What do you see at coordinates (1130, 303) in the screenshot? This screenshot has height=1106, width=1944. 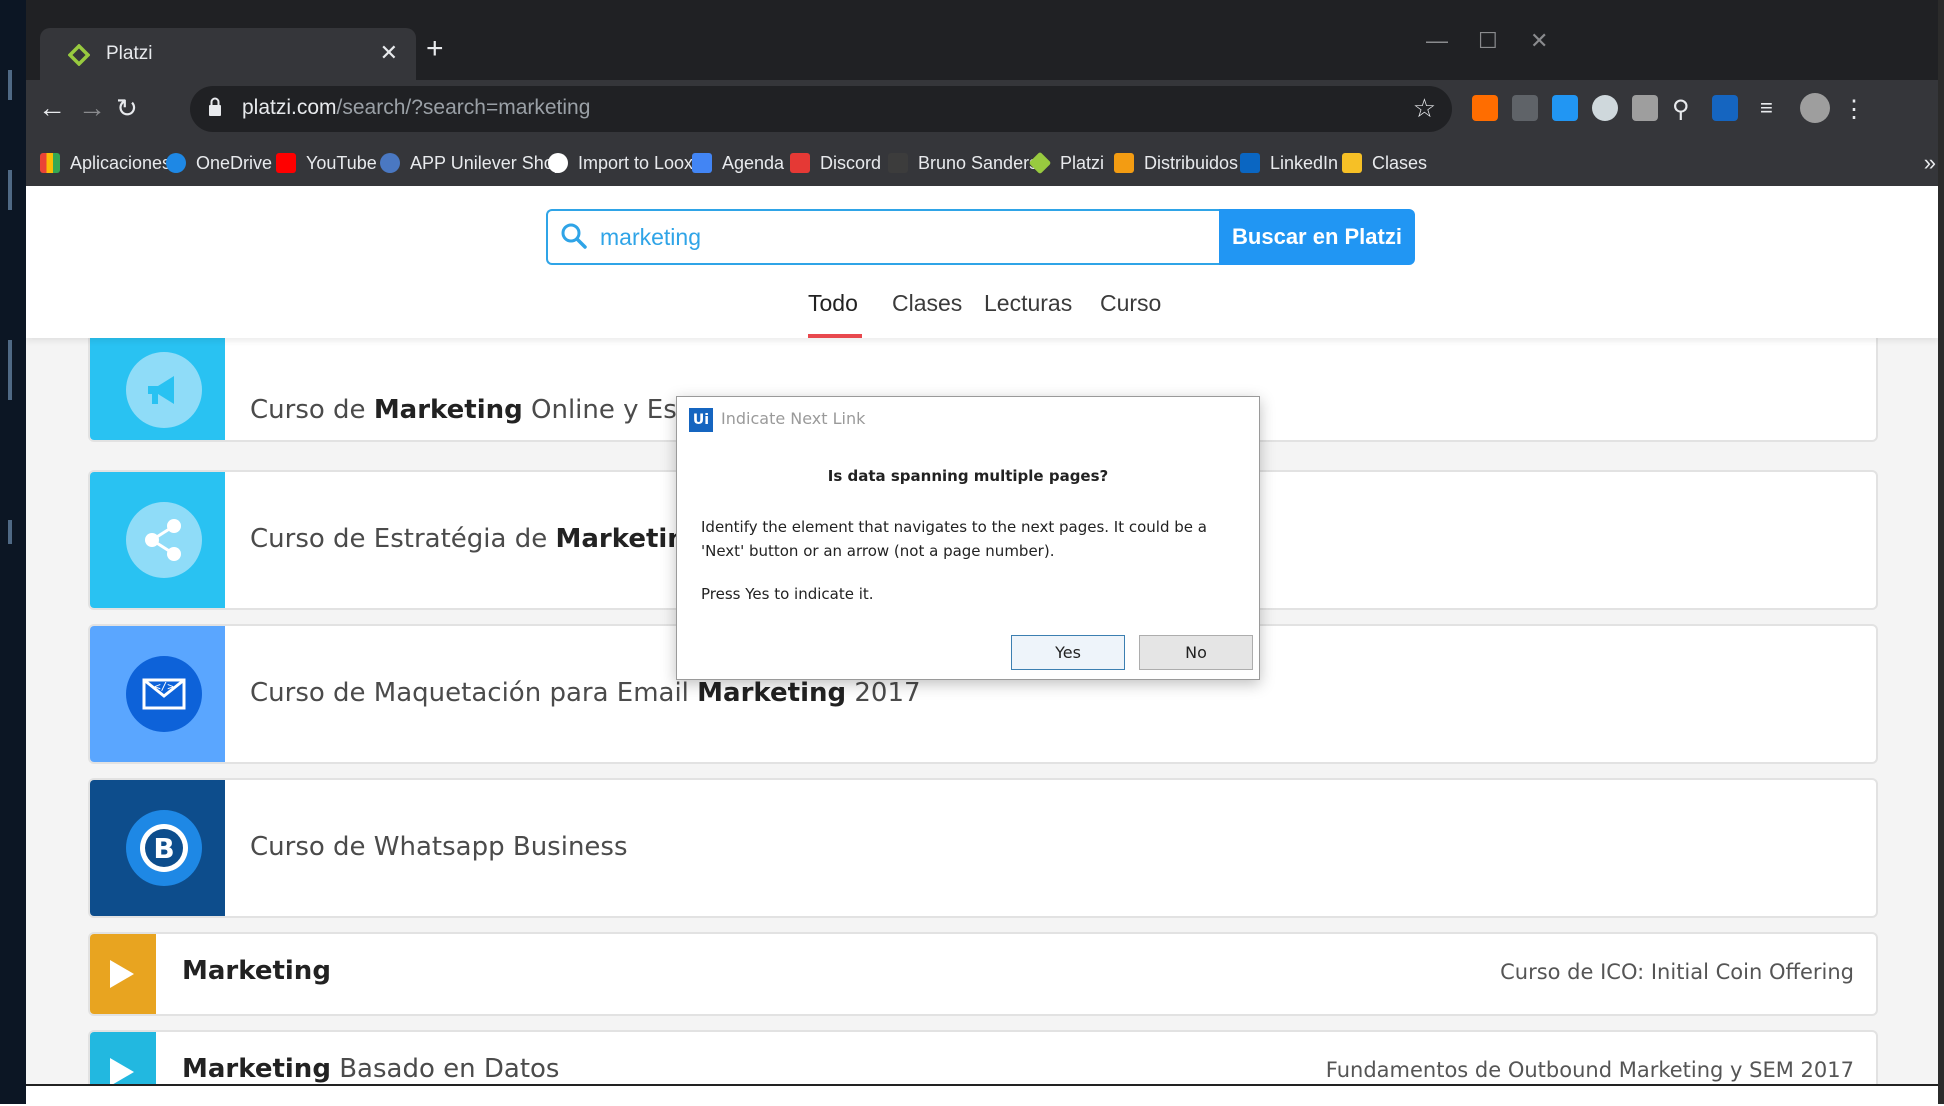 I see `tab-curso: Curso` at bounding box center [1130, 303].